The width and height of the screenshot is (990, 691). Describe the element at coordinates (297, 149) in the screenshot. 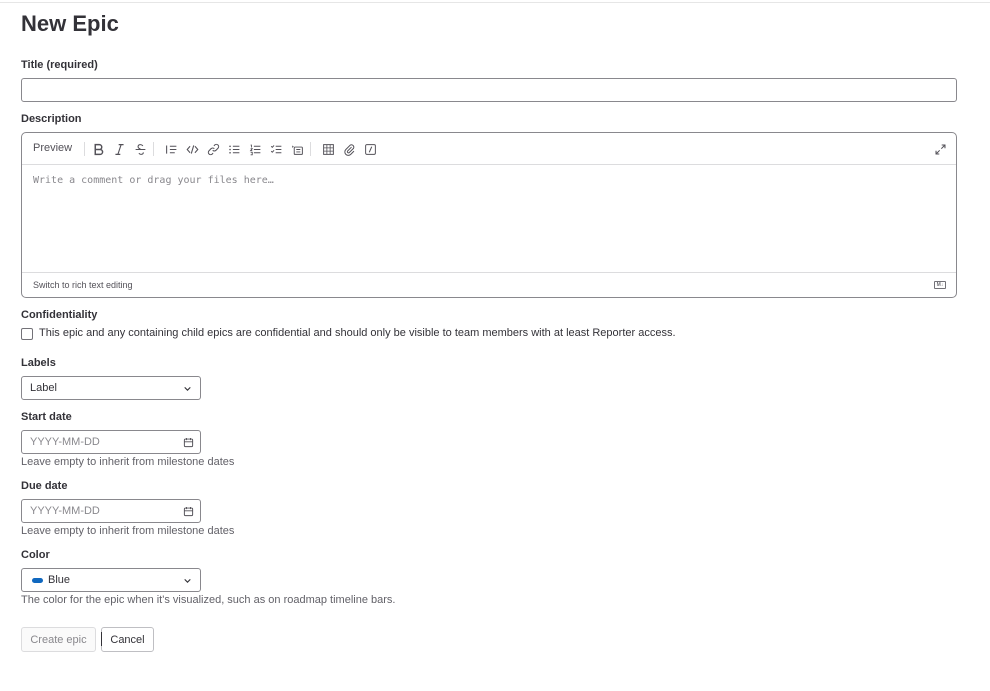

I see `collapsible-icon` at that location.